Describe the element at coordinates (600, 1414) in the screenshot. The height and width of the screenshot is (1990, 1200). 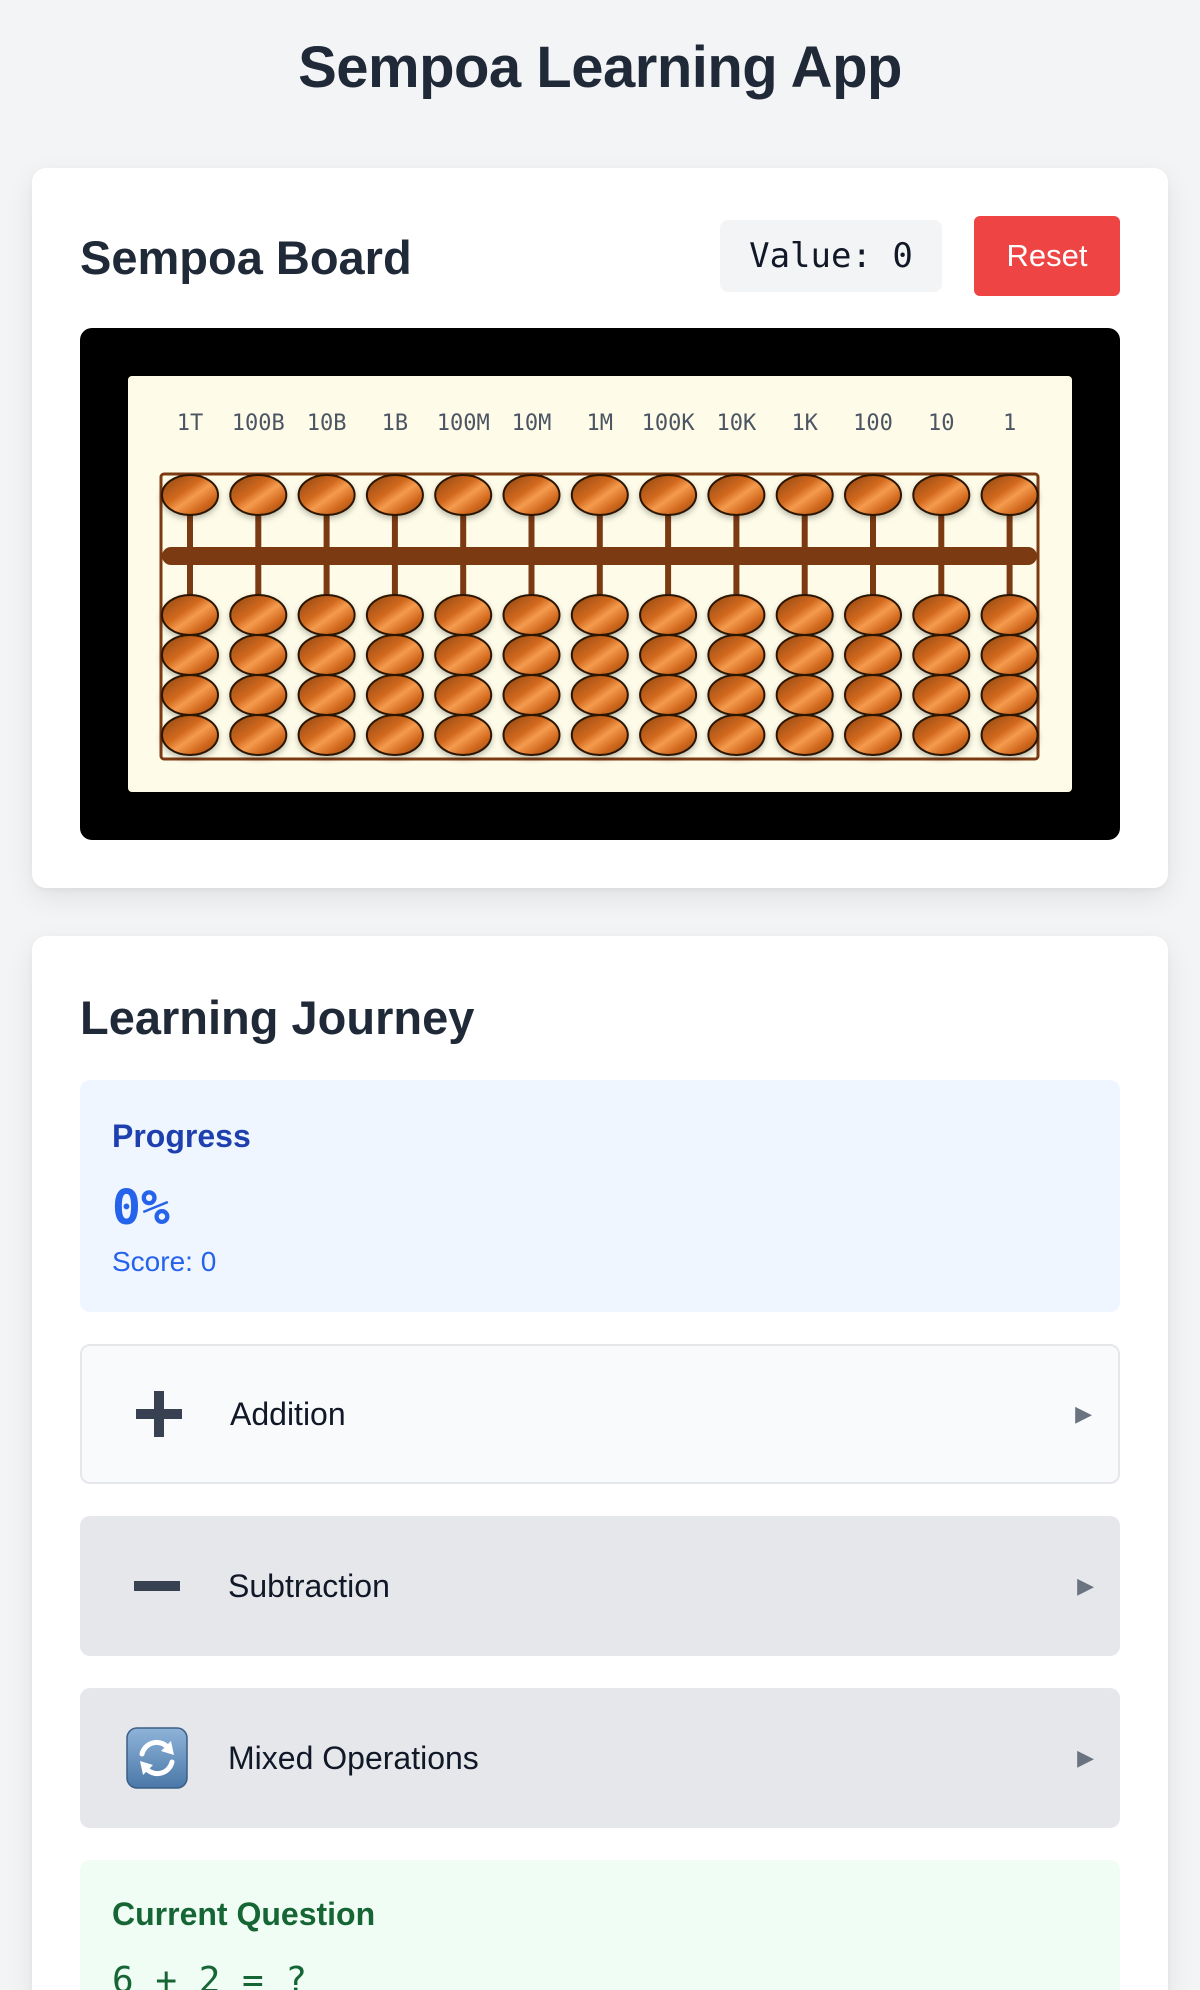
I see `operation-addition: Addition ▶` at that location.